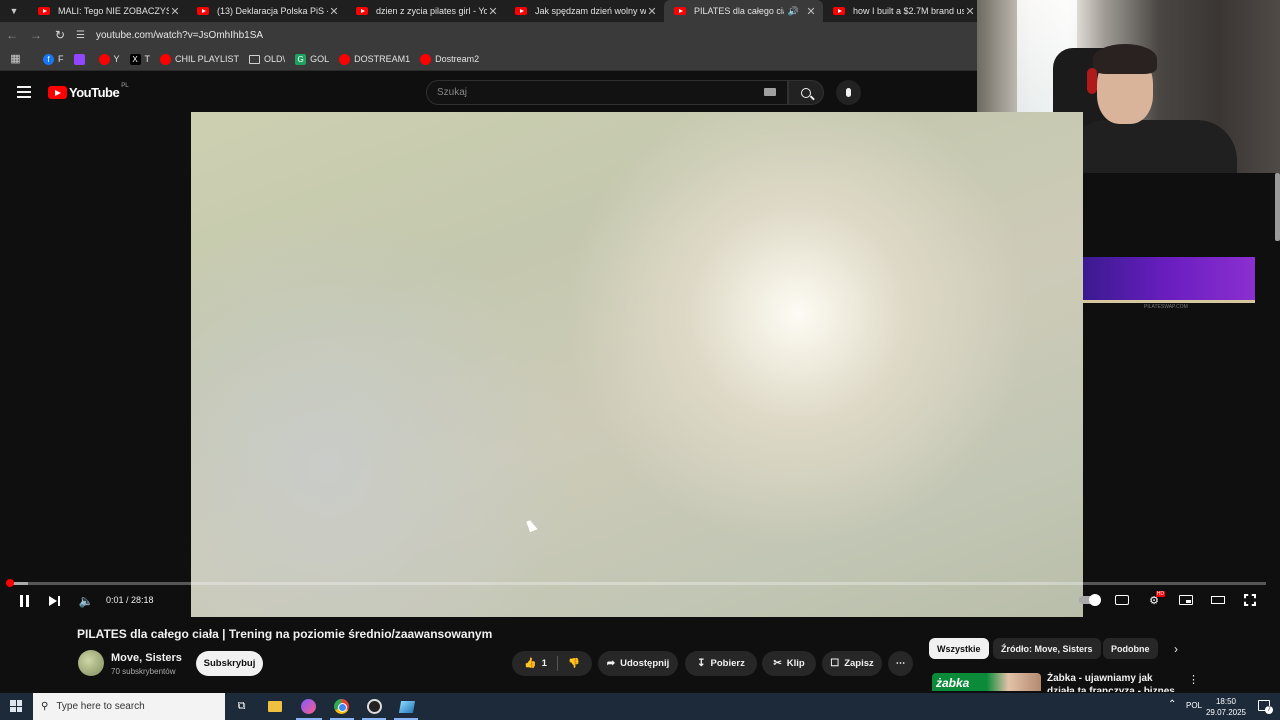  I want to click on language-indicator: POL, so click(1194, 705).